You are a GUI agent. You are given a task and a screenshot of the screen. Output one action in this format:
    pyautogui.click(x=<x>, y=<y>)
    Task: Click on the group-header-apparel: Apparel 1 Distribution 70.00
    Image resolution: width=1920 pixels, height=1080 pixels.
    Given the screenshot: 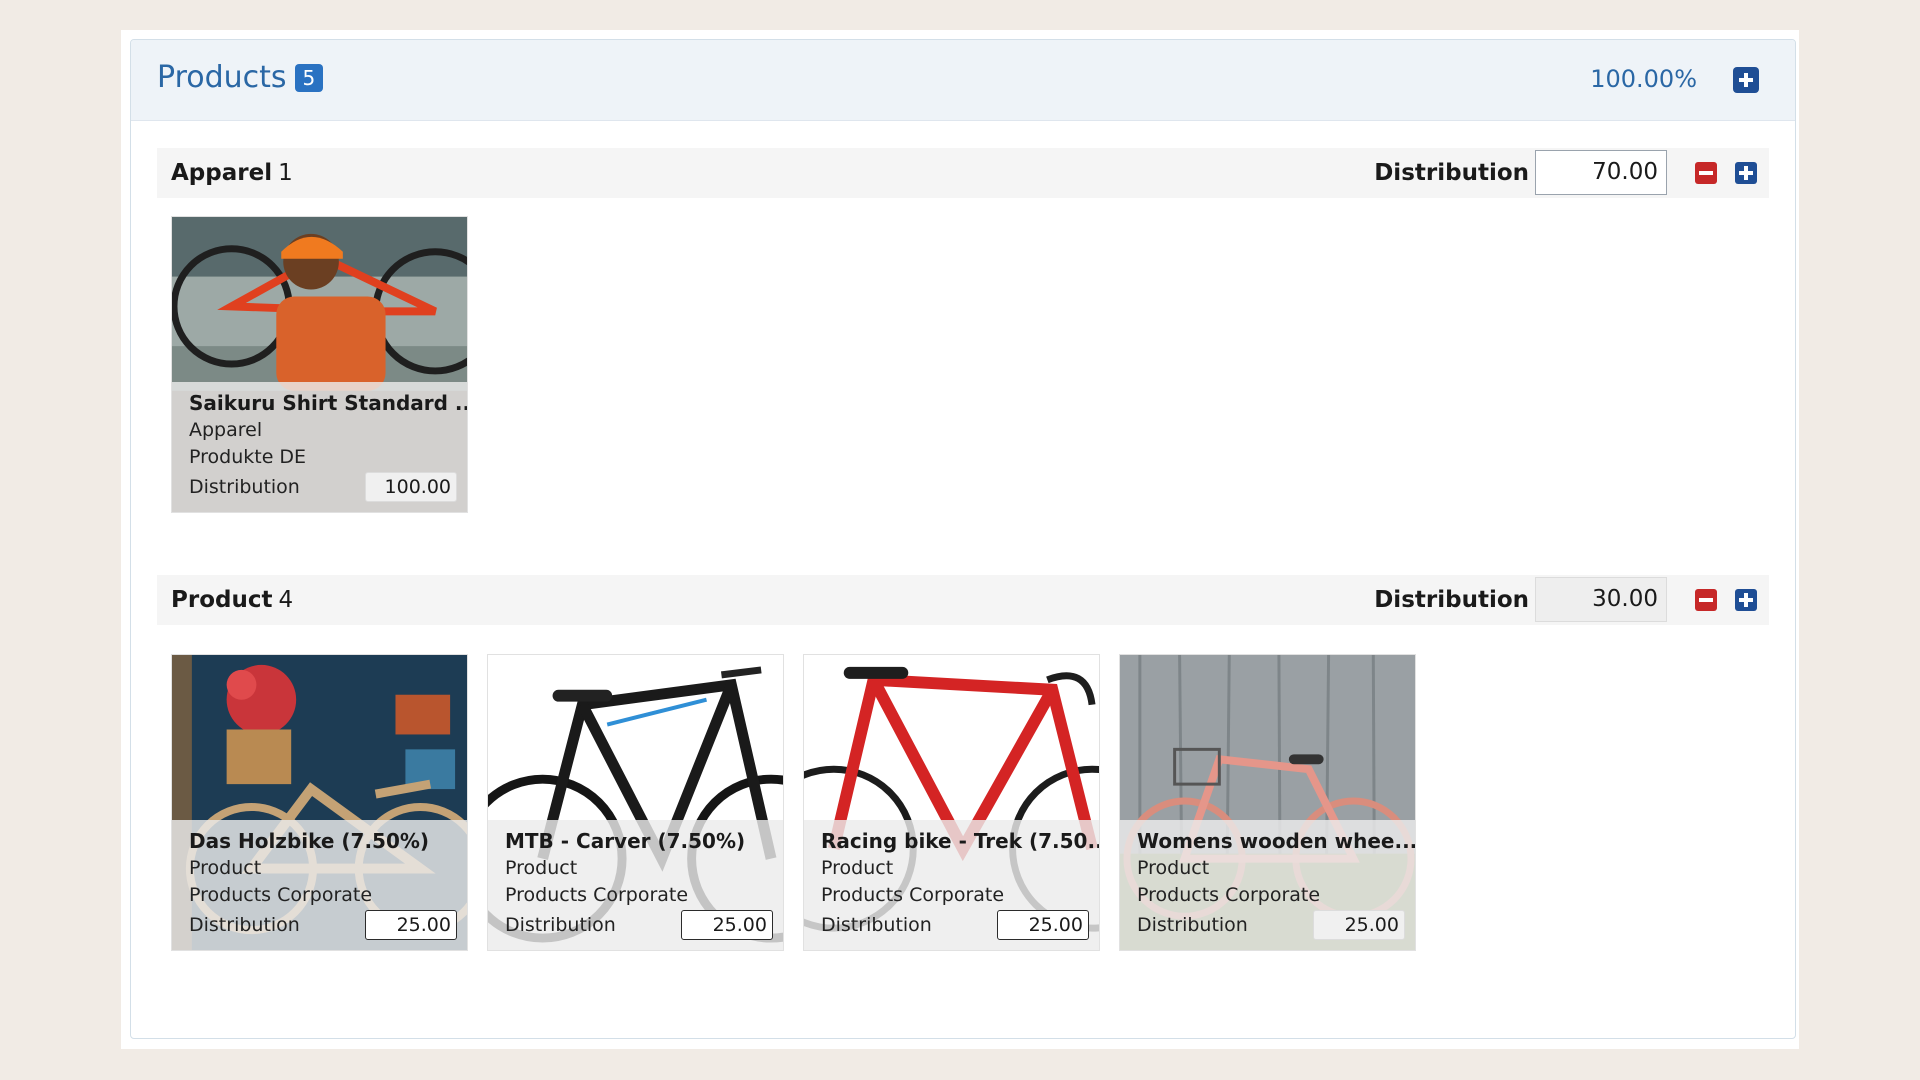 What is the action you would take?
    pyautogui.click(x=963, y=173)
    